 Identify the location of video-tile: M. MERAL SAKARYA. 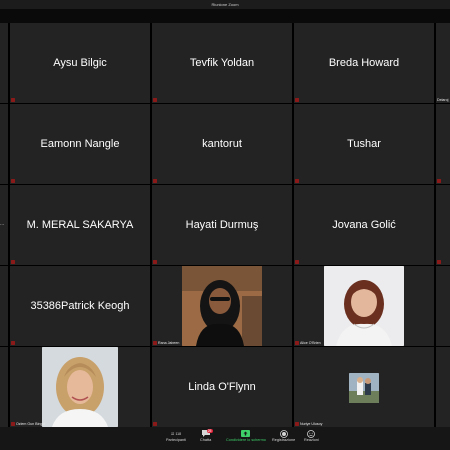
(80, 225).